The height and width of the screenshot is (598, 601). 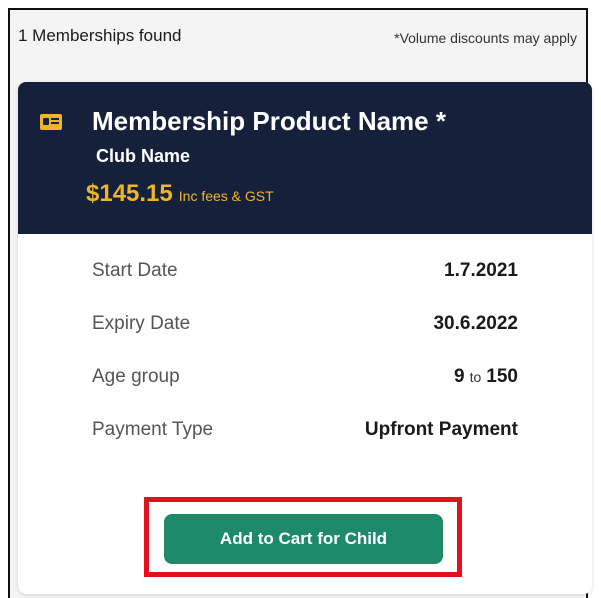 I want to click on age-group-label: Age group, so click(x=136, y=376).